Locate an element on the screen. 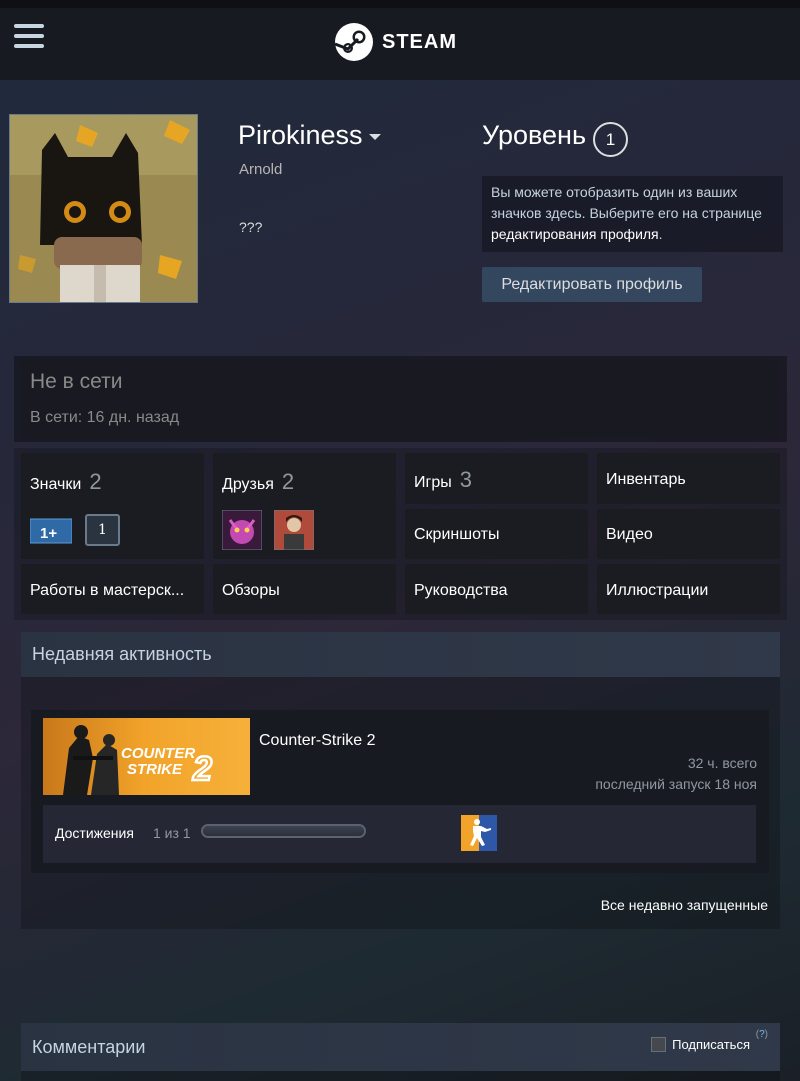  edit-profile-link: редактирования профиля is located at coordinates (575, 234).